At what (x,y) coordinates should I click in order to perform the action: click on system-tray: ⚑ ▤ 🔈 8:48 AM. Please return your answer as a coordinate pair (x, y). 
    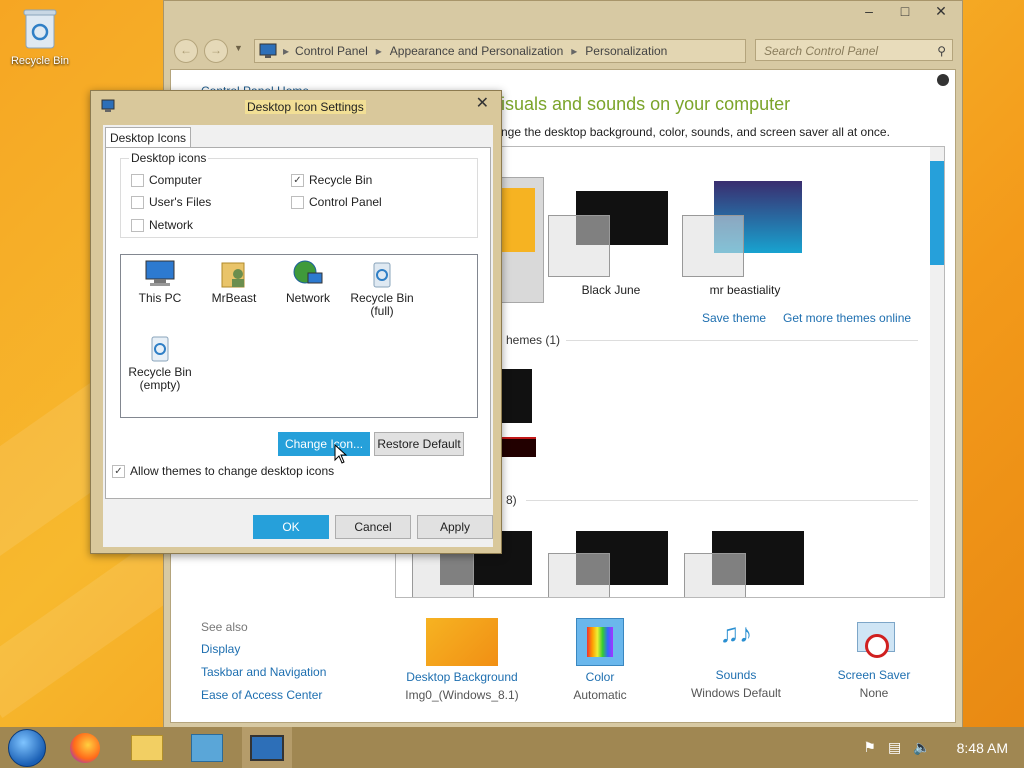
    Looking at the image, I should click on (935, 747).